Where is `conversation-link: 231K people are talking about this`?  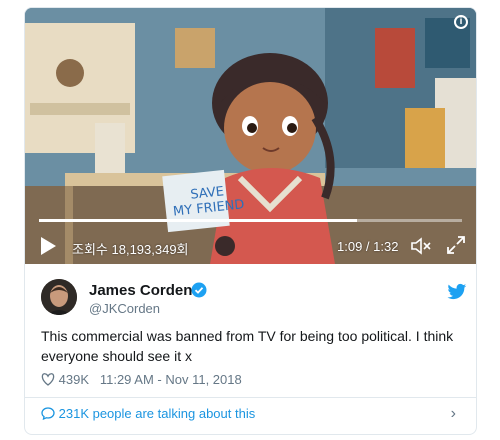
conversation-link: 231K people are talking about this is located at coordinates (148, 413).